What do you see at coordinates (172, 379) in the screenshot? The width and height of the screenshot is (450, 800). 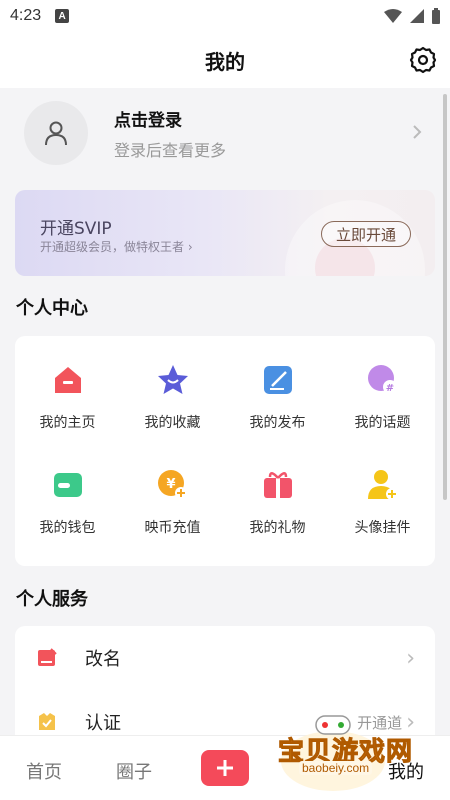 I see `star-icon` at bounding box center [172, 379].